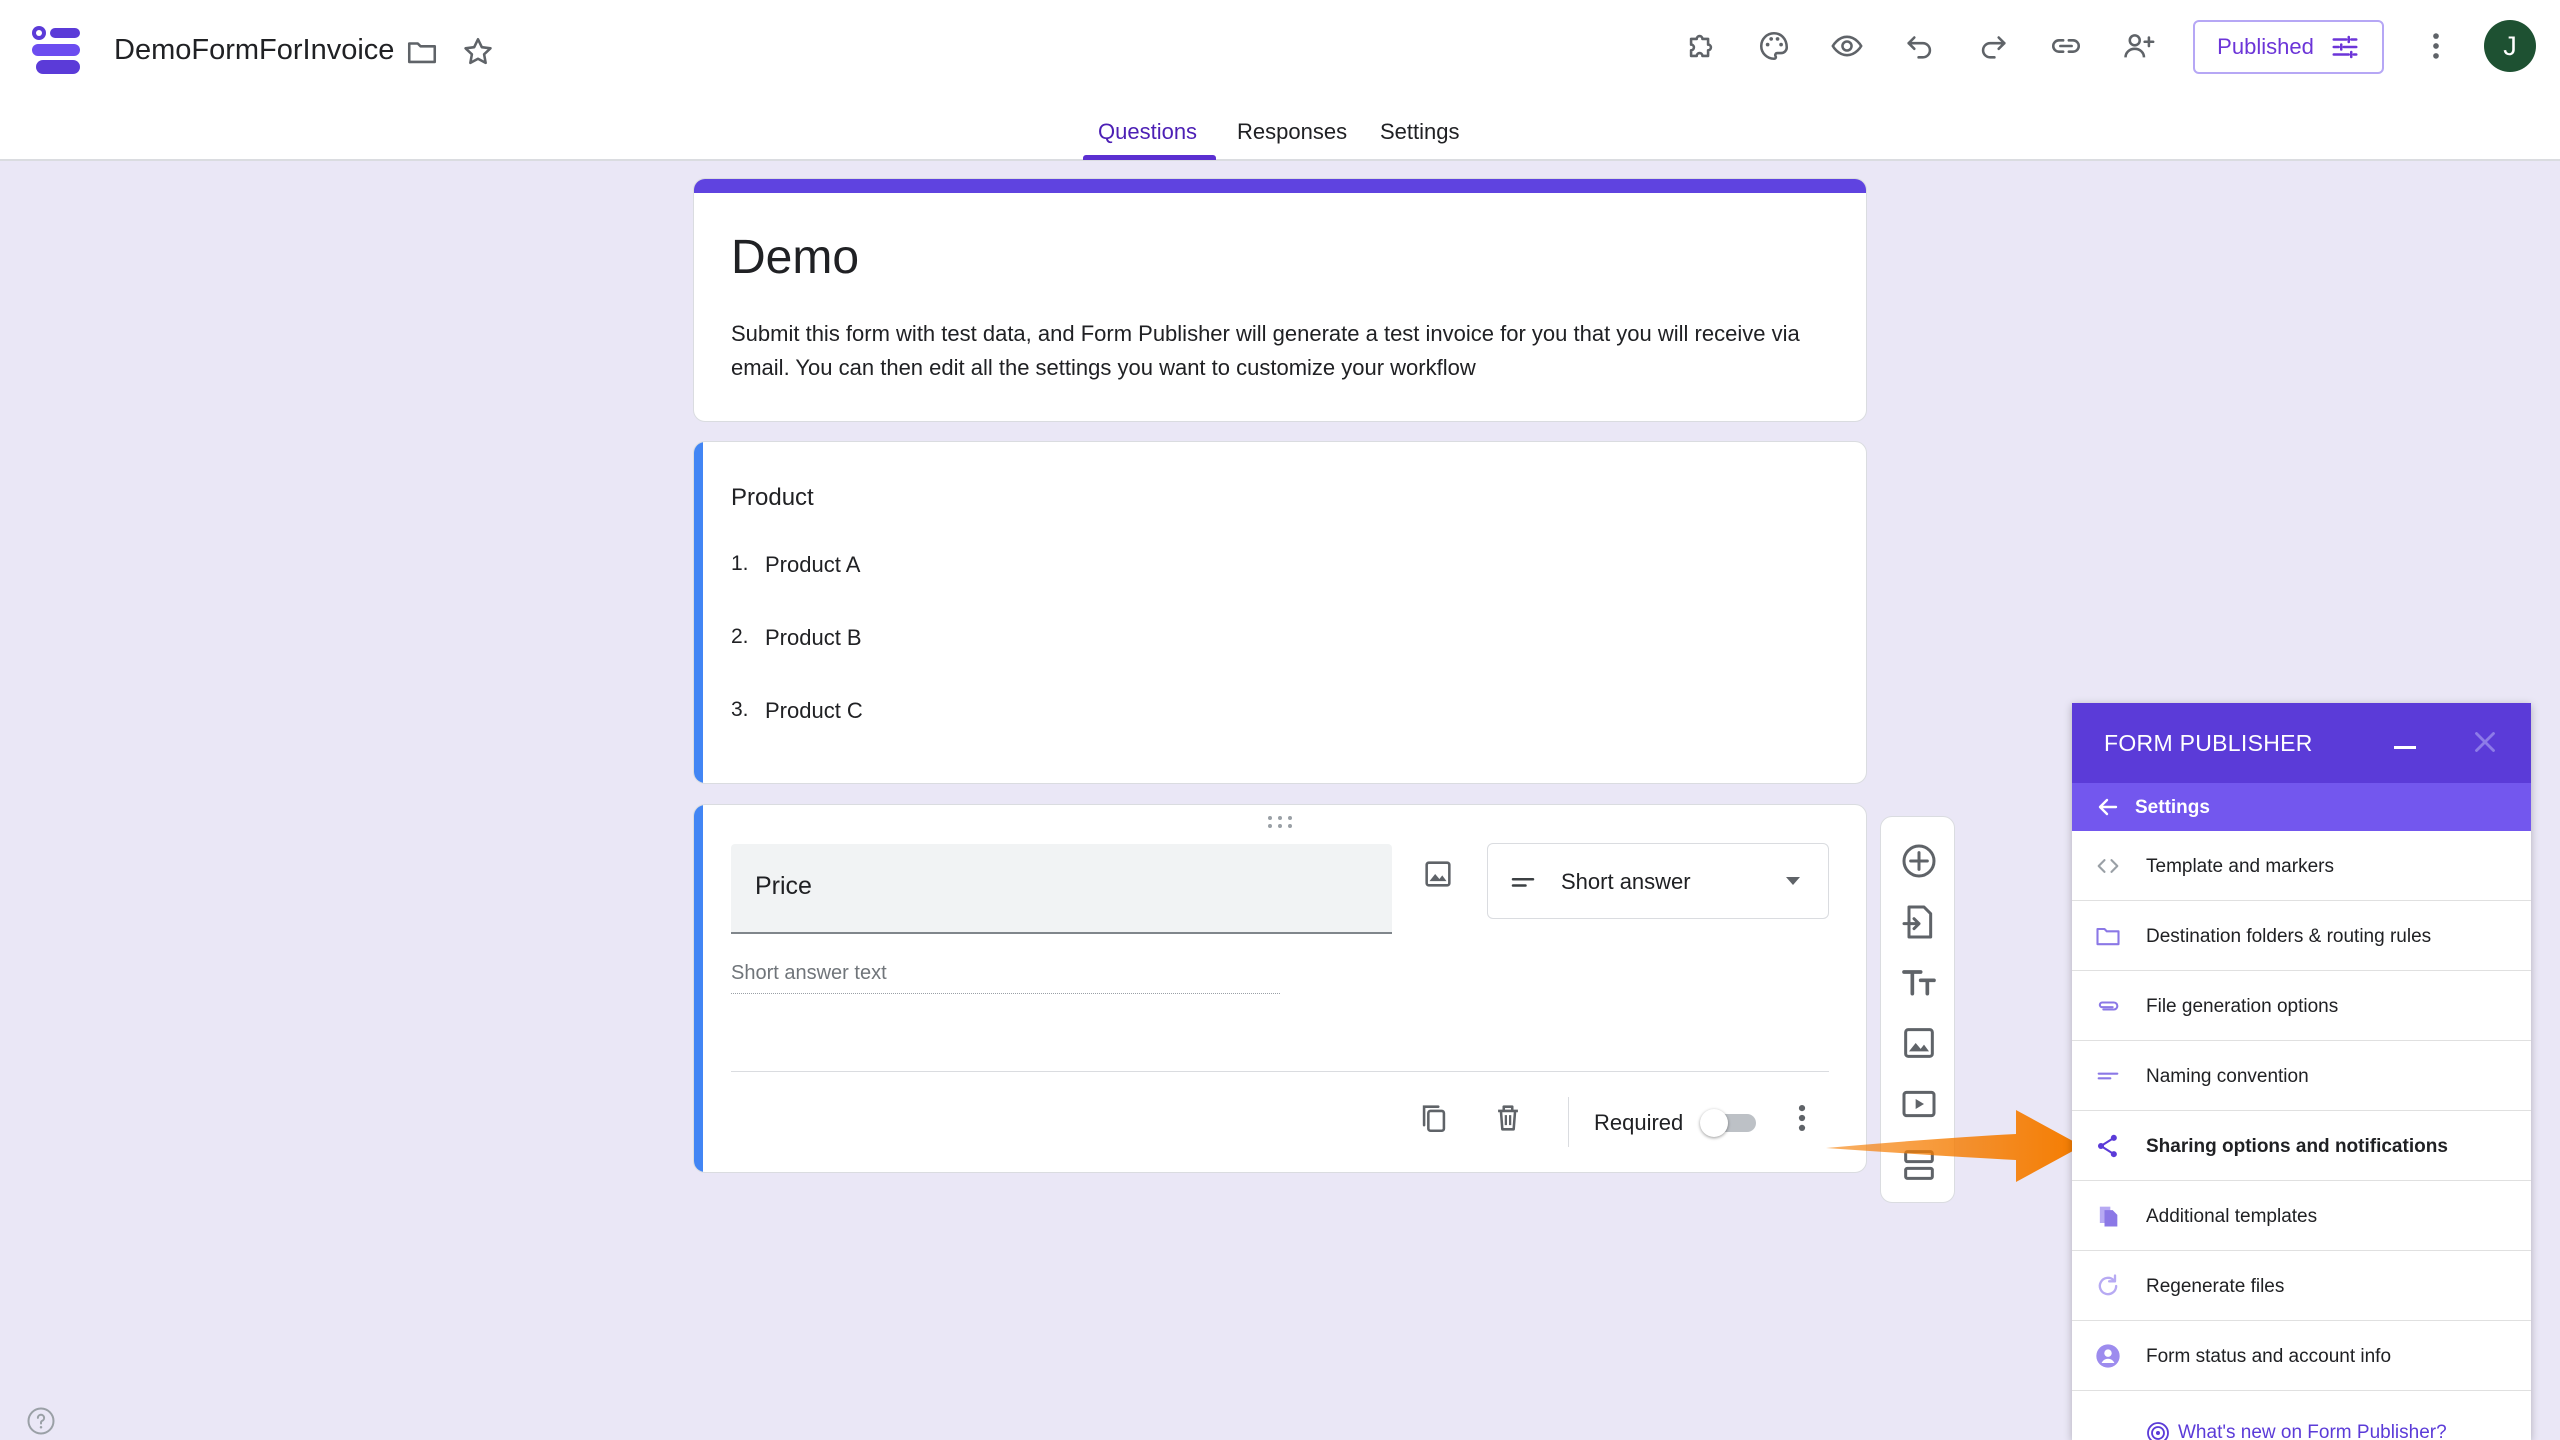 The height and width of the screenshot is (1440, 2560). Describe the element at coordinates (1147, 132) in the screenshot. I see `tab-questions: Questions` at that location.